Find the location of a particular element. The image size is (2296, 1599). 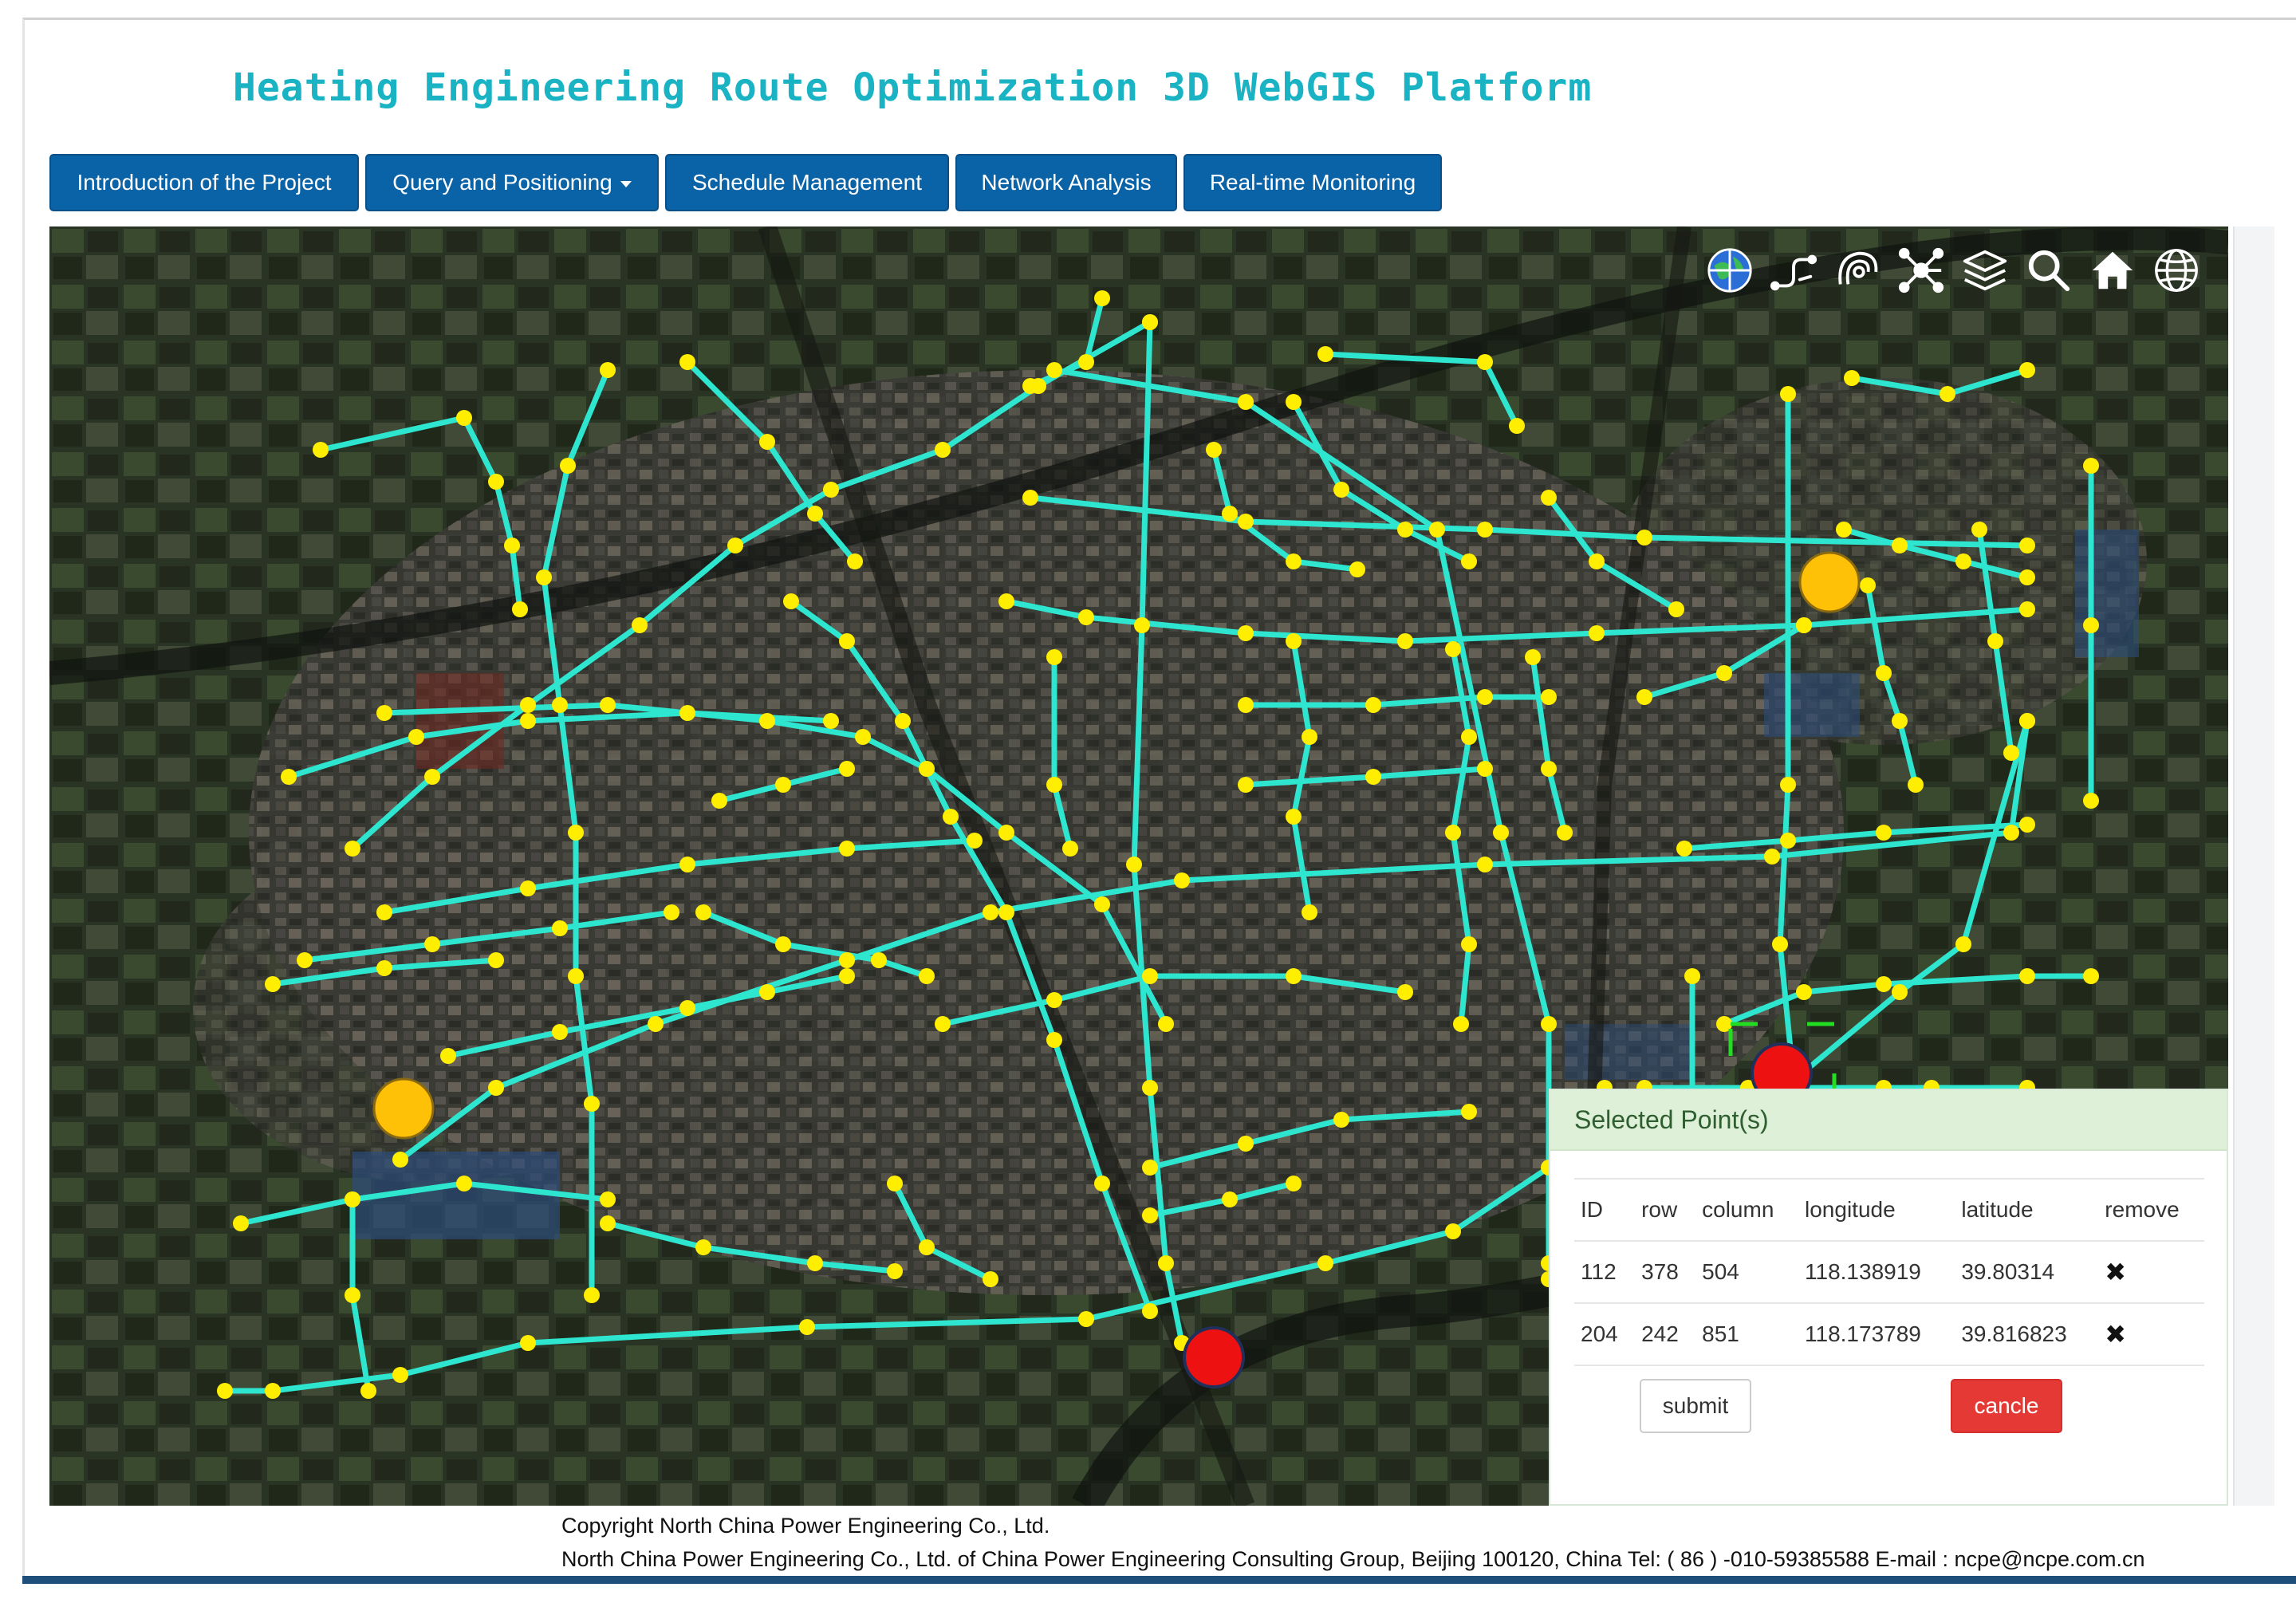

home-tool is located at coordinates (2113, 270).